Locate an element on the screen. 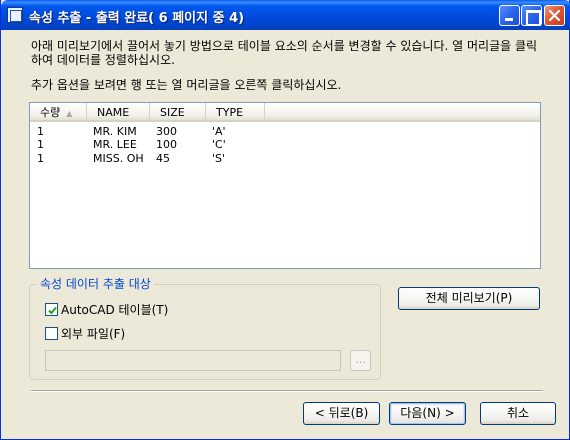 The image size is (570, 440). column-header-size: SIZE is located at coordinates (178, 112).